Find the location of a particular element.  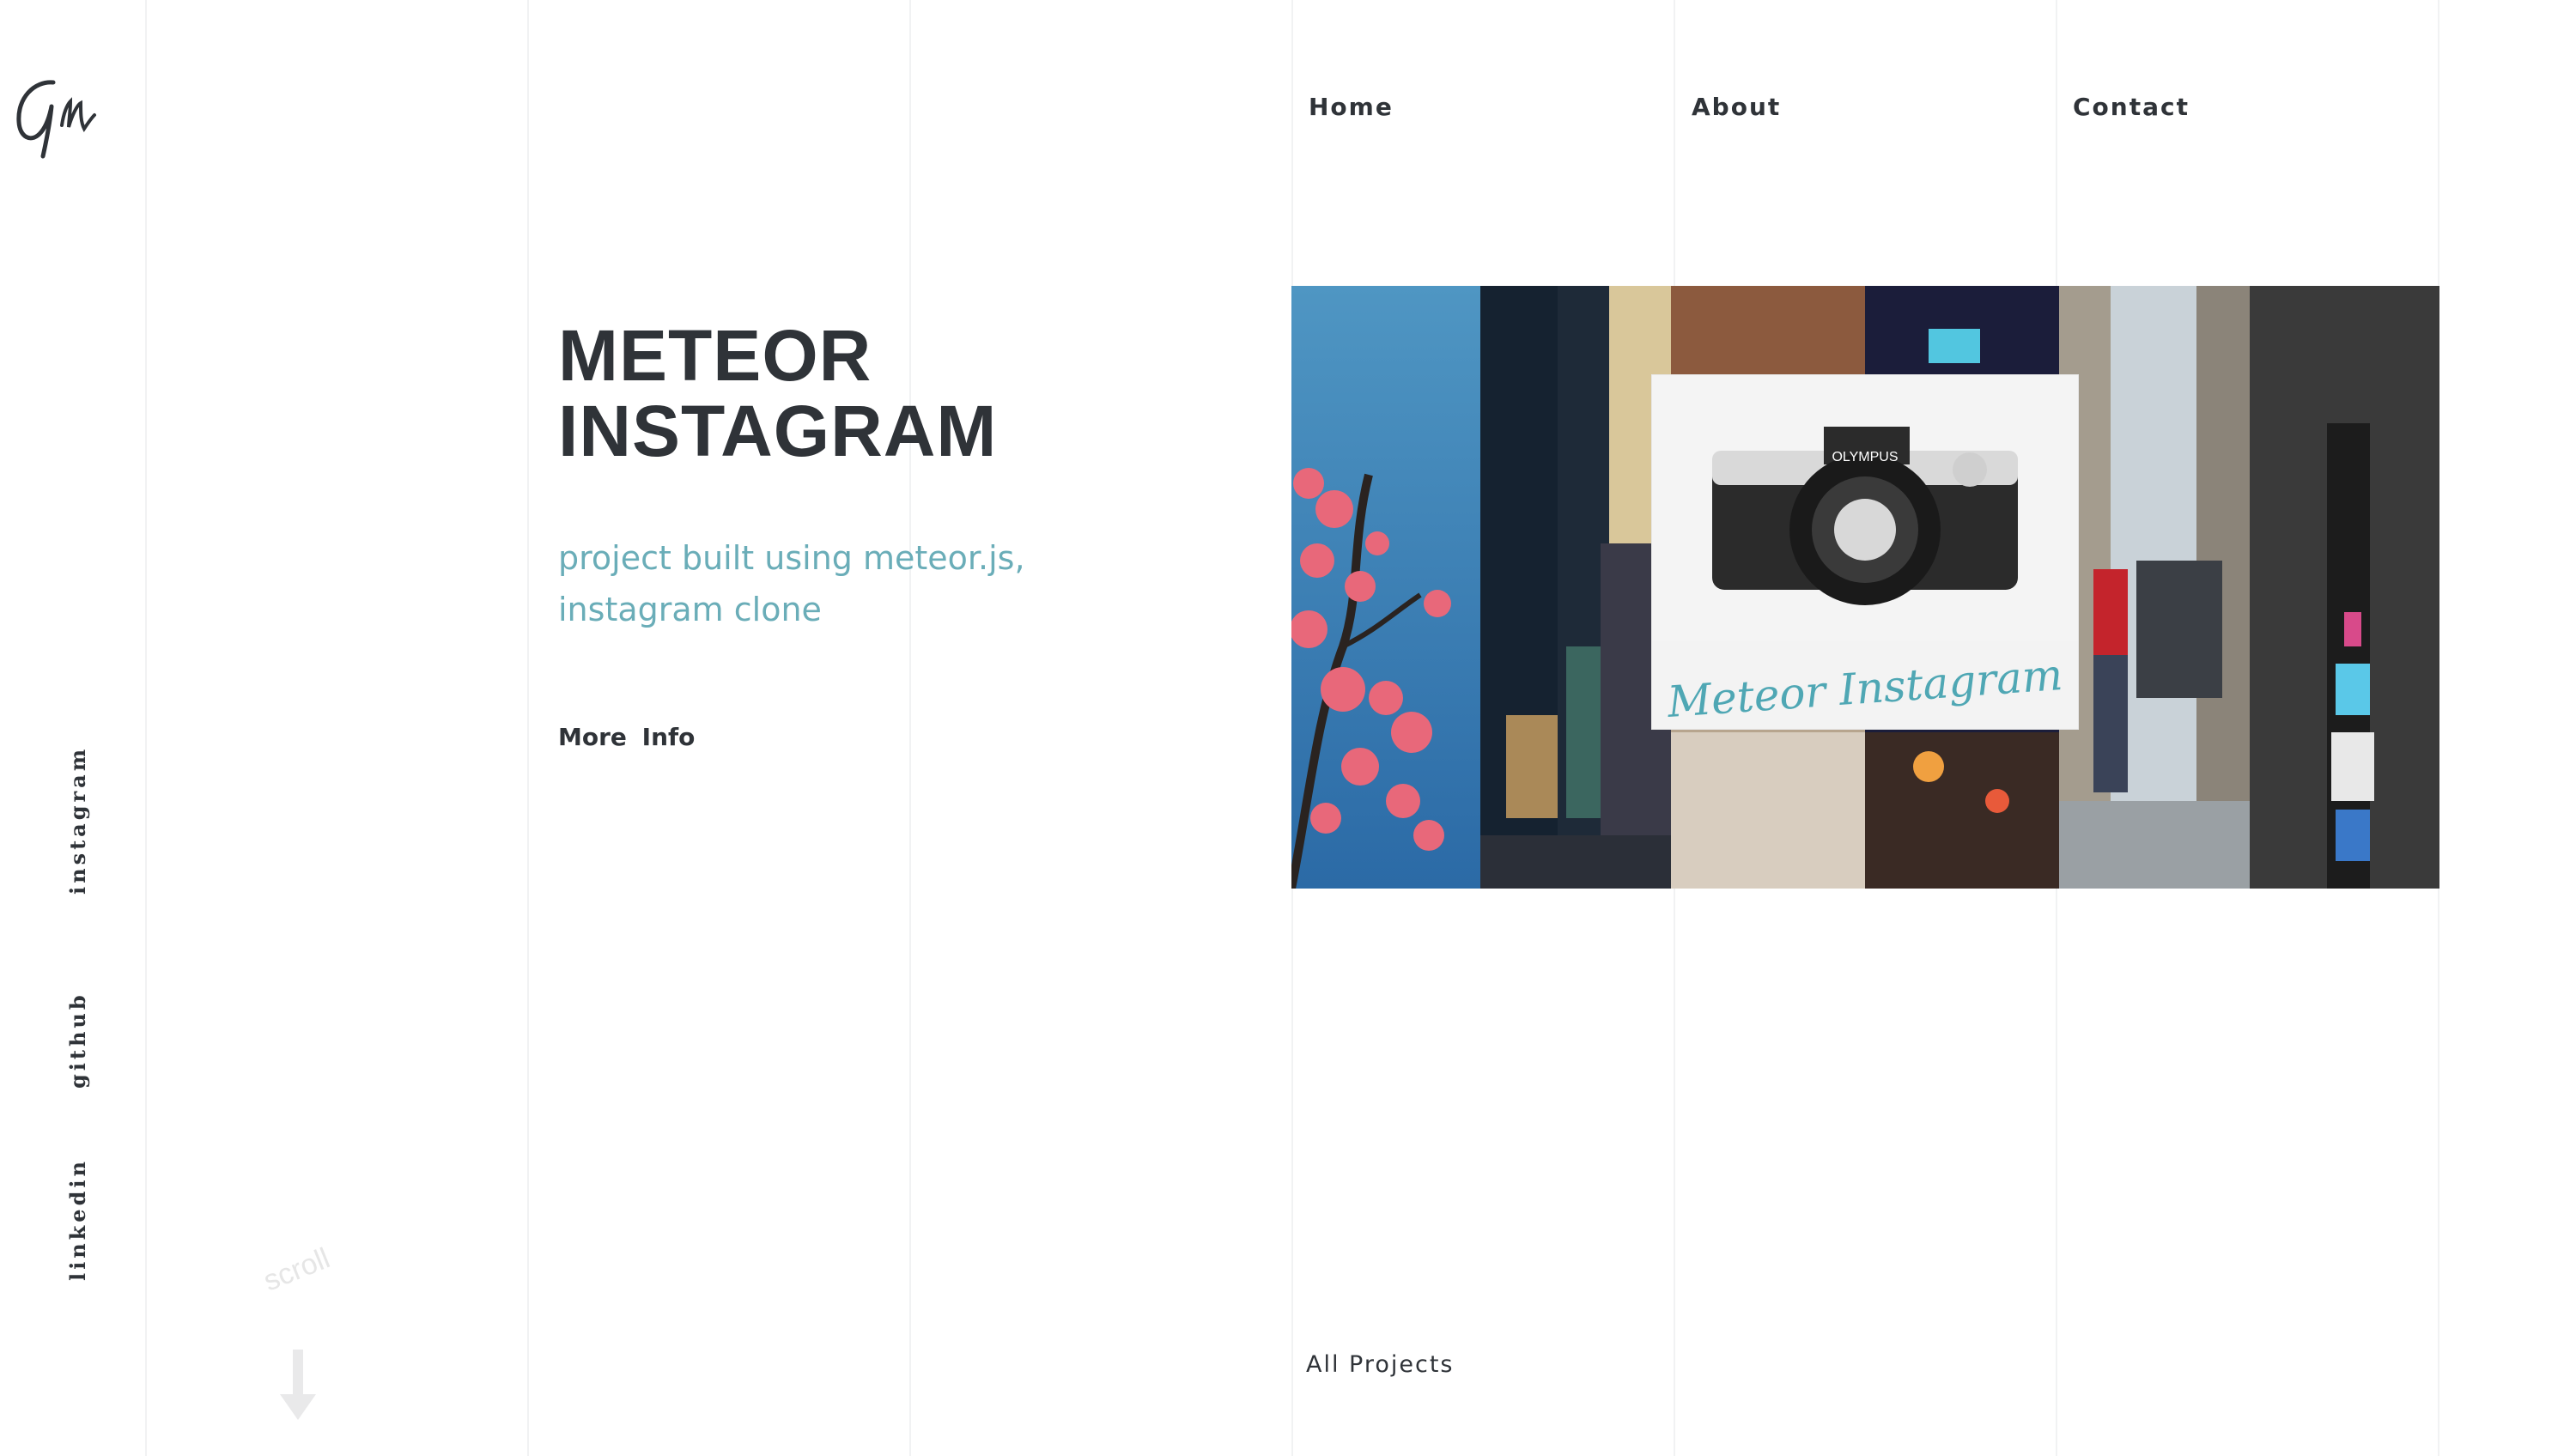

alley-photo is located at coordinates (1576, 588).